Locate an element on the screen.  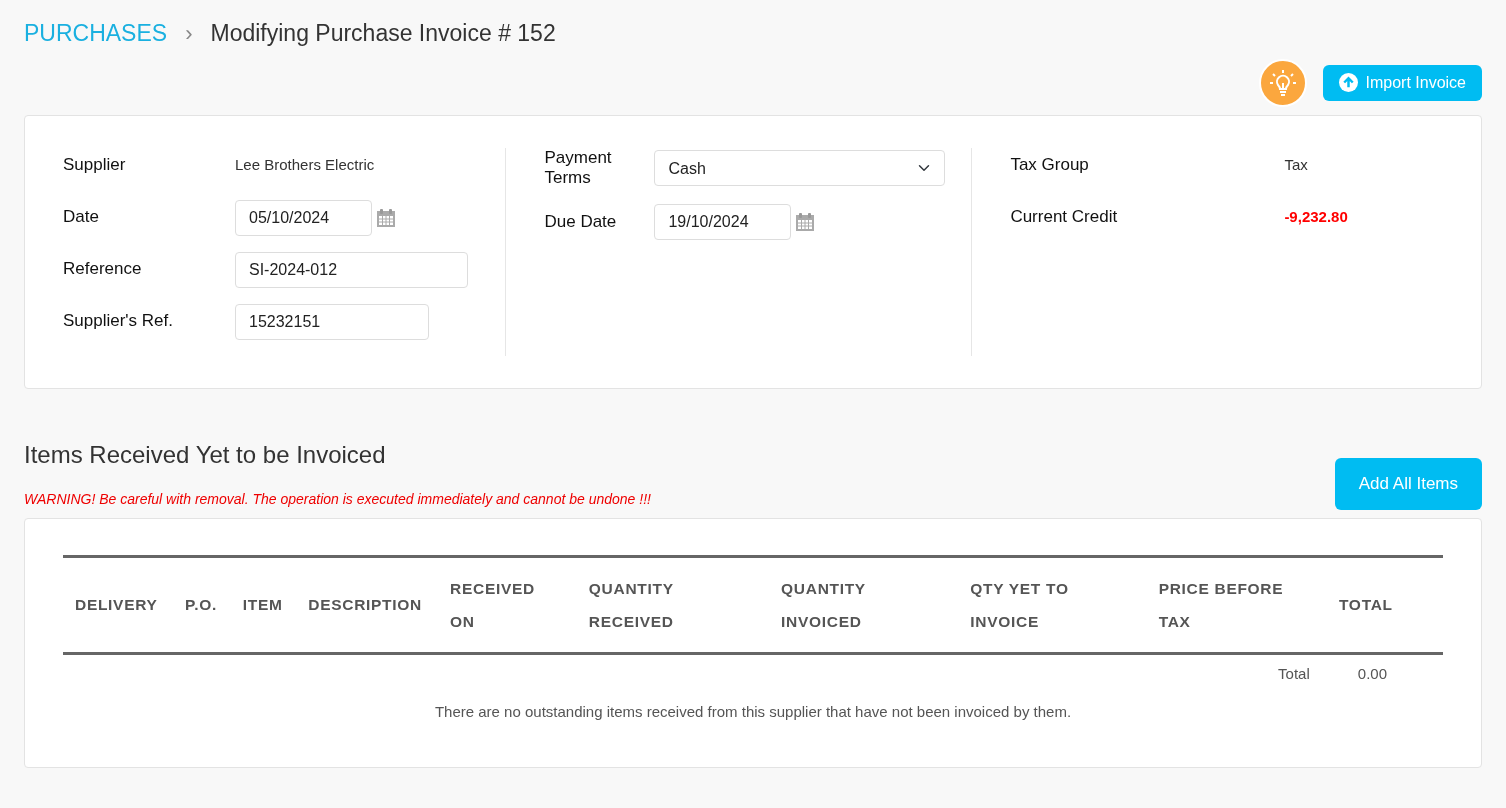
field-label: Supplier is located at coordinates (95, 165).